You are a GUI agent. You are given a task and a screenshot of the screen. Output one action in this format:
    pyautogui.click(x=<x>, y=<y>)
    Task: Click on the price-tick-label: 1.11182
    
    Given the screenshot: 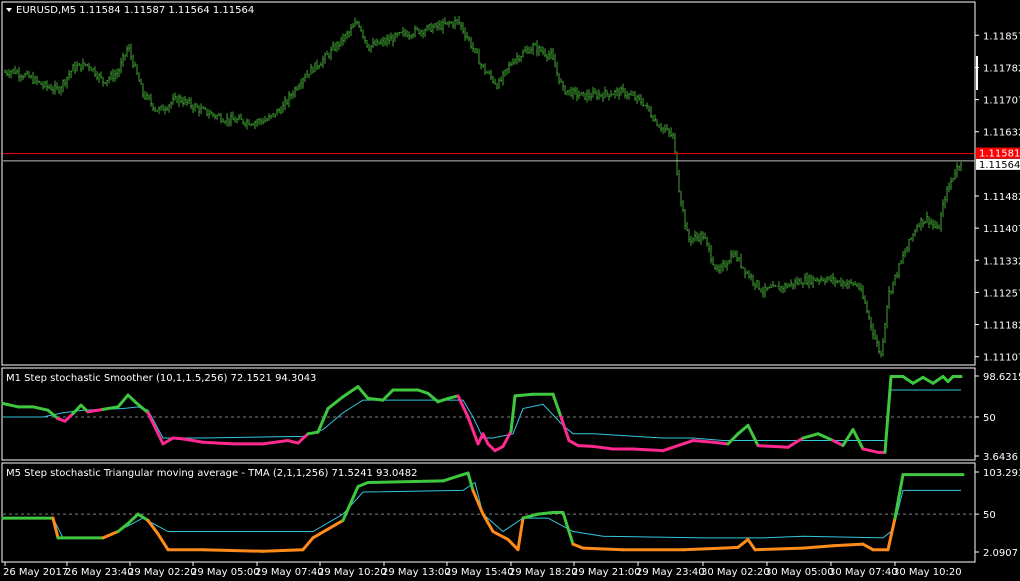 What is the action you would take?
    pyautogui.click(x=1001, y=326)
    